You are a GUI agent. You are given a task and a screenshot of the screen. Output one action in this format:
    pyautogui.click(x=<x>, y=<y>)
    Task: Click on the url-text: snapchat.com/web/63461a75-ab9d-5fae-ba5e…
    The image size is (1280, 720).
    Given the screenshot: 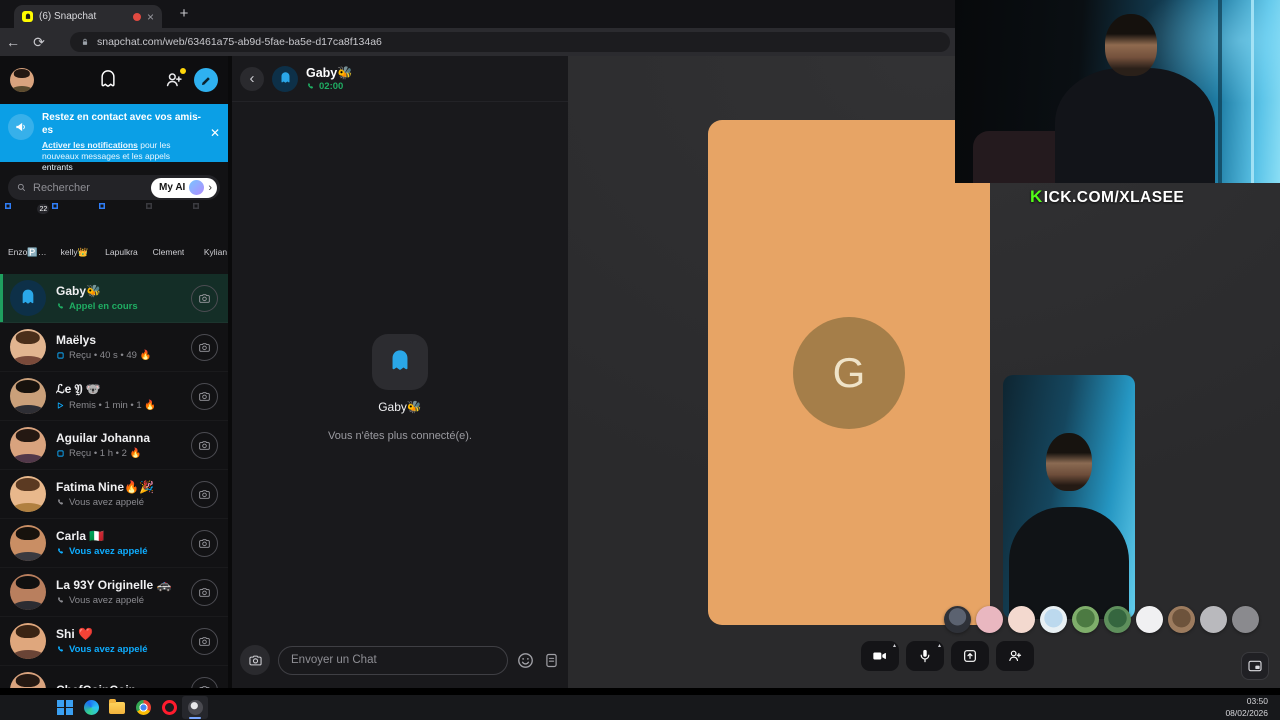 What is the action you would take?
    pyautogui.click(x=239, y=42)
    